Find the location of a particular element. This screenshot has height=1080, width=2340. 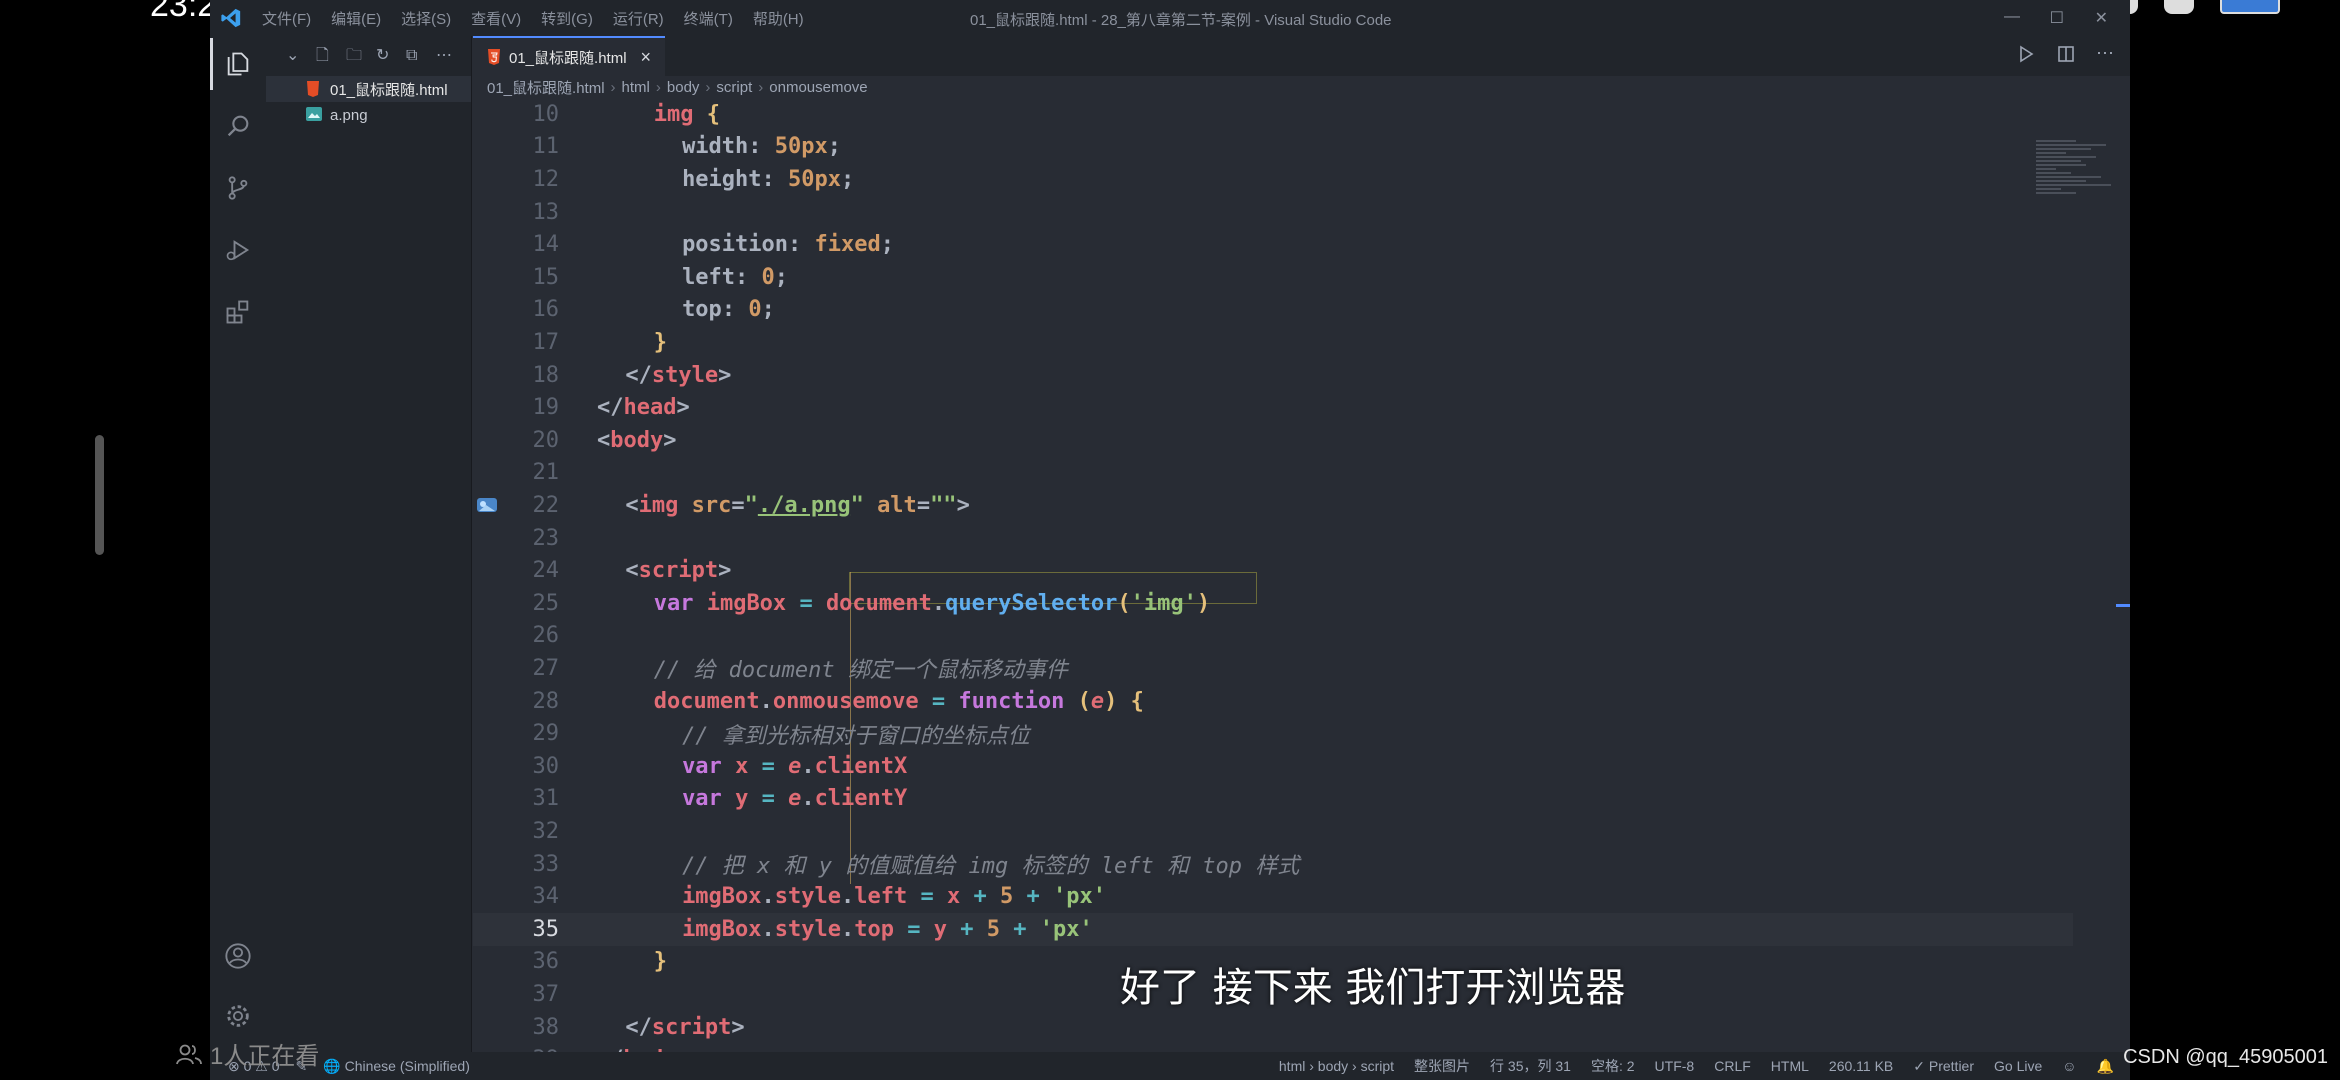

close-tab-icon: × is located at coordinates (646, 57).